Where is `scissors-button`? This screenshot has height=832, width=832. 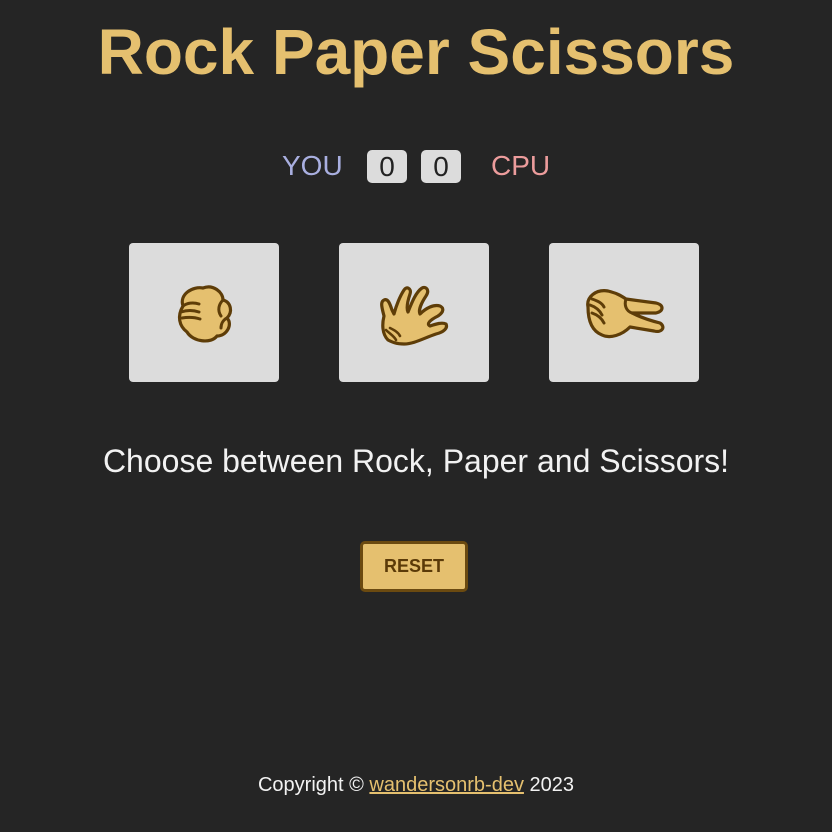 scissors-button is located at coordinates (624, 312).